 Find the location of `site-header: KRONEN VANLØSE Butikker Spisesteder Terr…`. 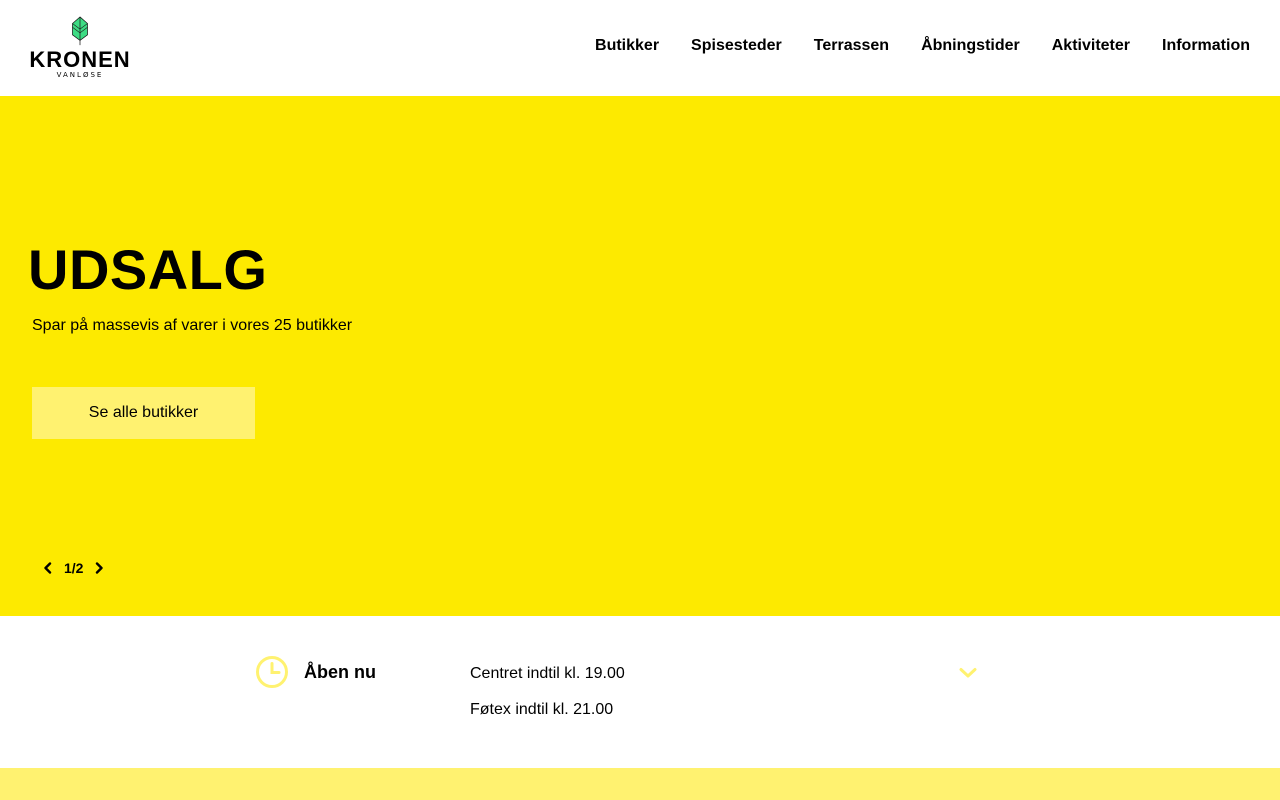

site-header: KRONEN VANLØSE Butikker Spisesteder Terr… is located at coordinates (640, 48).